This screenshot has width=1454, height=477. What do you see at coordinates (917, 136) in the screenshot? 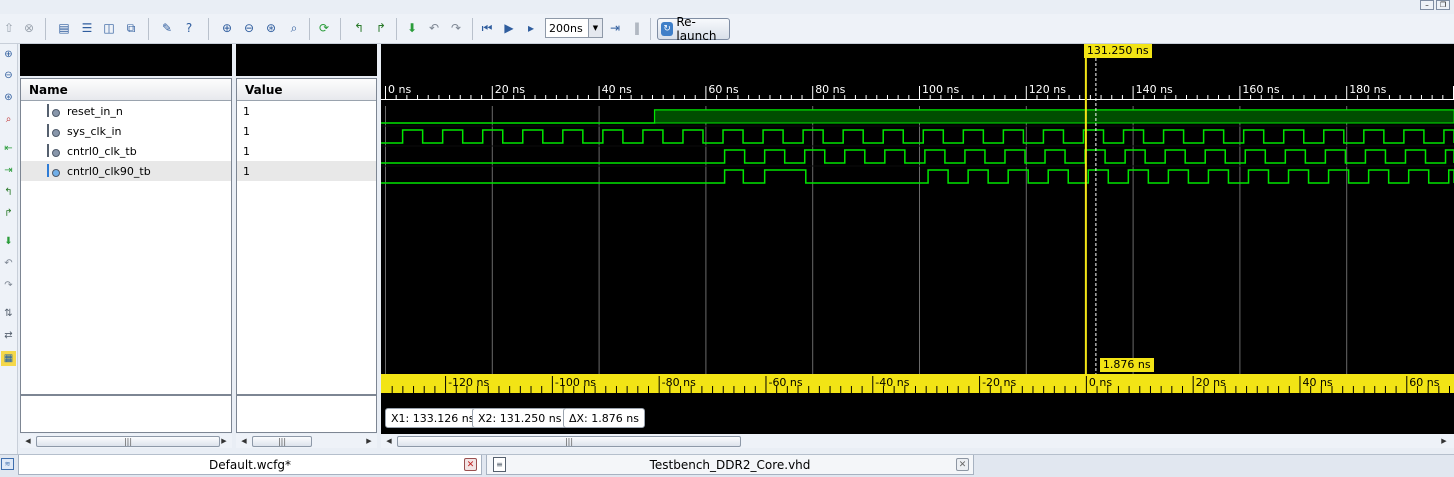
I see `waveform-sys-clk-in` at bounding box center [917, 136].